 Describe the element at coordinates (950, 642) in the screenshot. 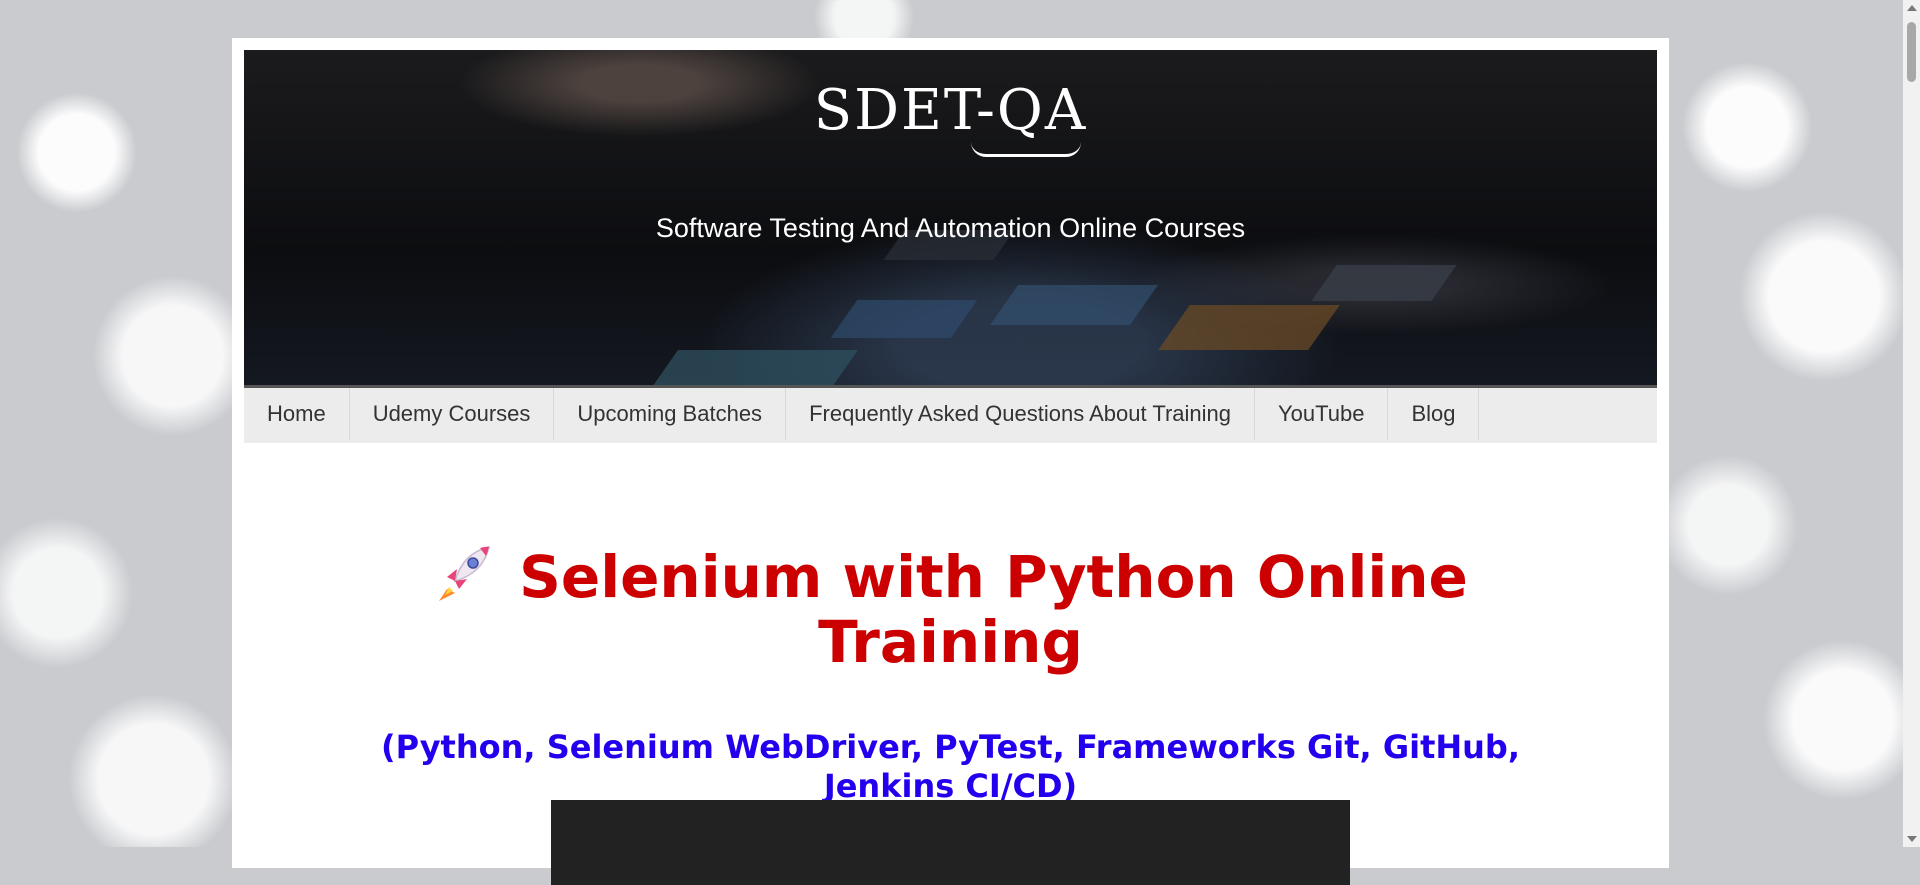

I see `hero-title-line2: Training` at that location.